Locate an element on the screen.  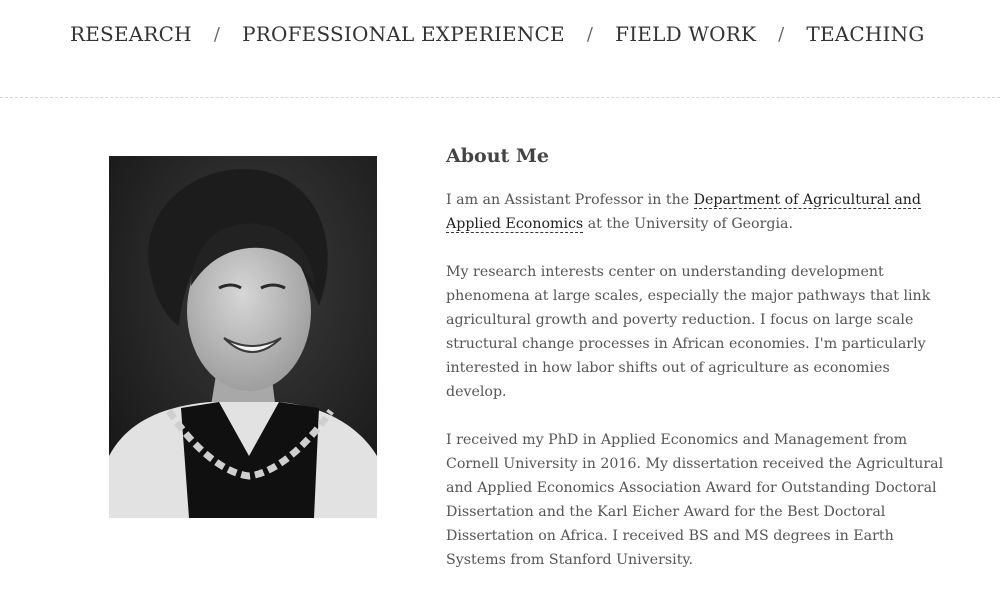
about-heading: About Me is located at coordinates (498, 156).